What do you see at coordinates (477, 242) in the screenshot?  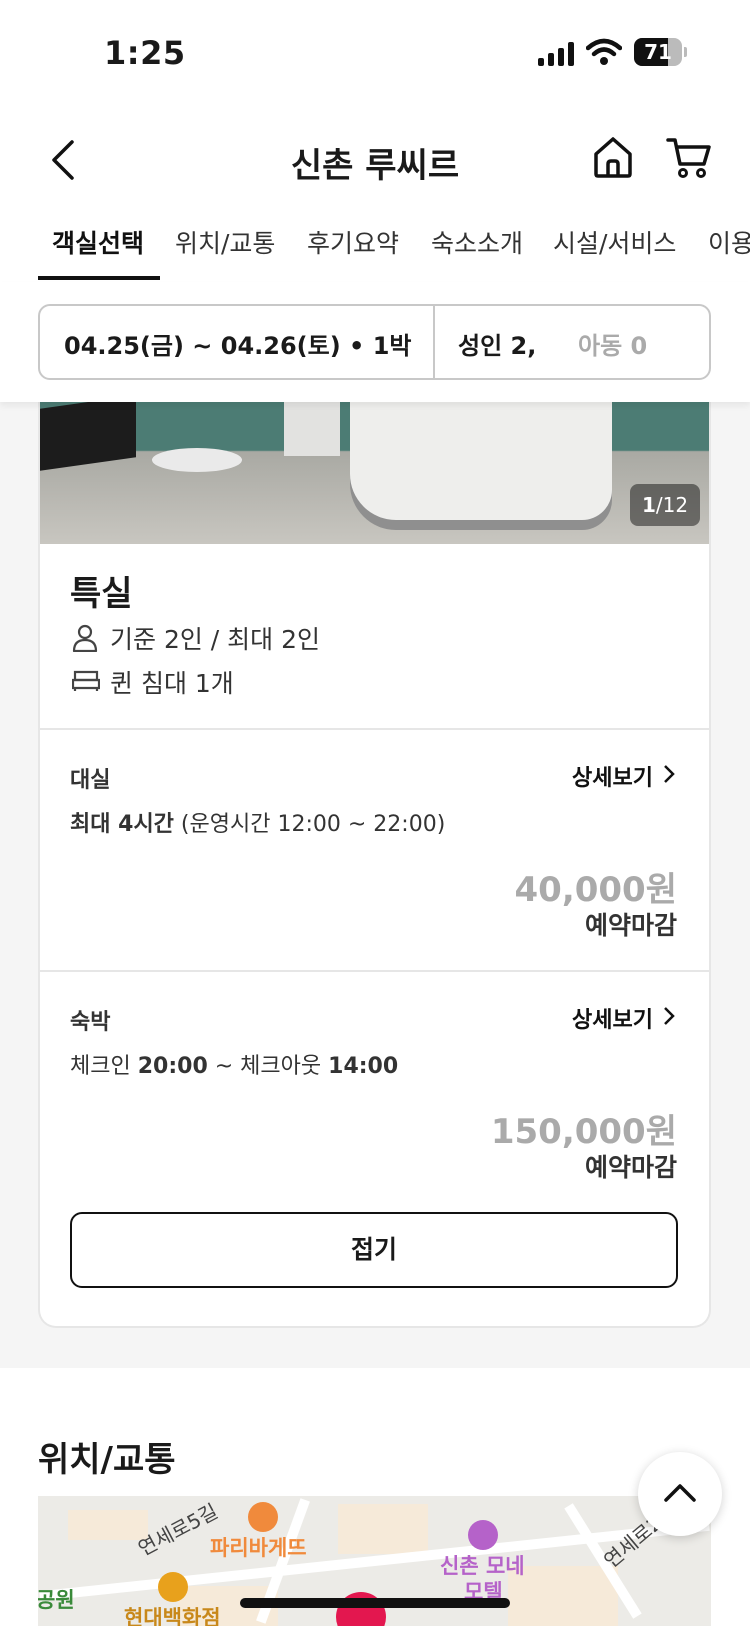 I see `tab-introduction: 숙소소개` at bounding box center [477, 242].